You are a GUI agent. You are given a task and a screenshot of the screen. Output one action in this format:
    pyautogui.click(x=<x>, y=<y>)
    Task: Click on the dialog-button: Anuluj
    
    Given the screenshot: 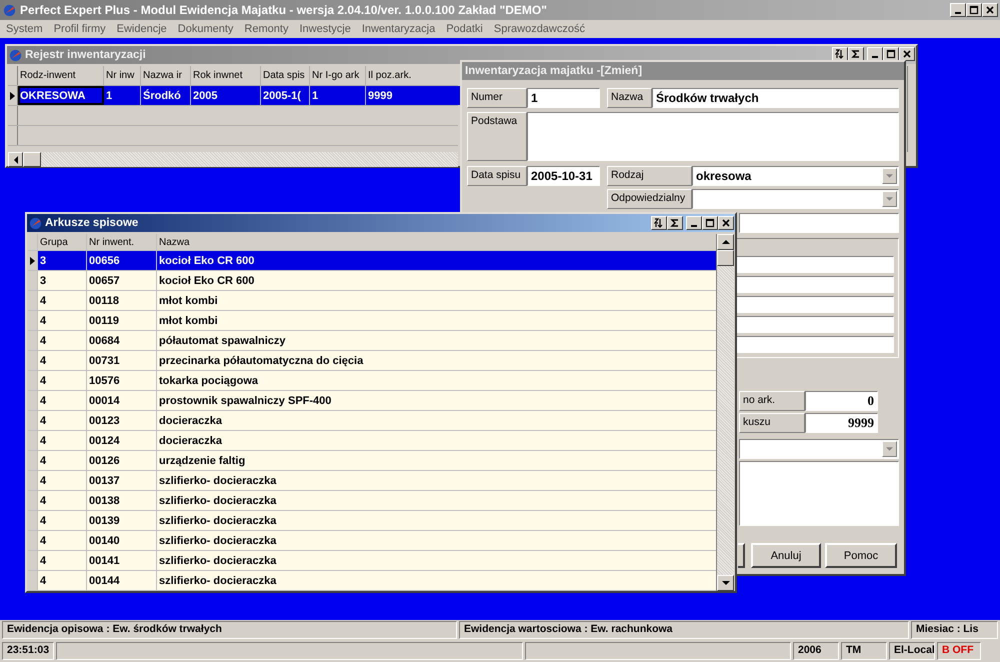 What is the action you would take?
    pyautogui.click(x=786, y=555)
    